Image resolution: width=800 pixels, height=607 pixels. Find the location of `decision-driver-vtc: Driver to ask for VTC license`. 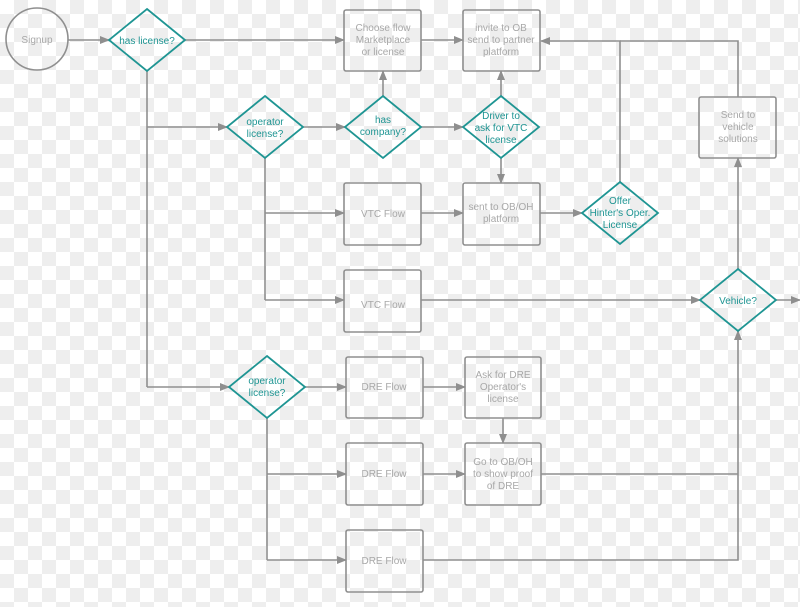

decision-driver-vtc: Driver to ask for VTC license is located at coordinates (501, 127).